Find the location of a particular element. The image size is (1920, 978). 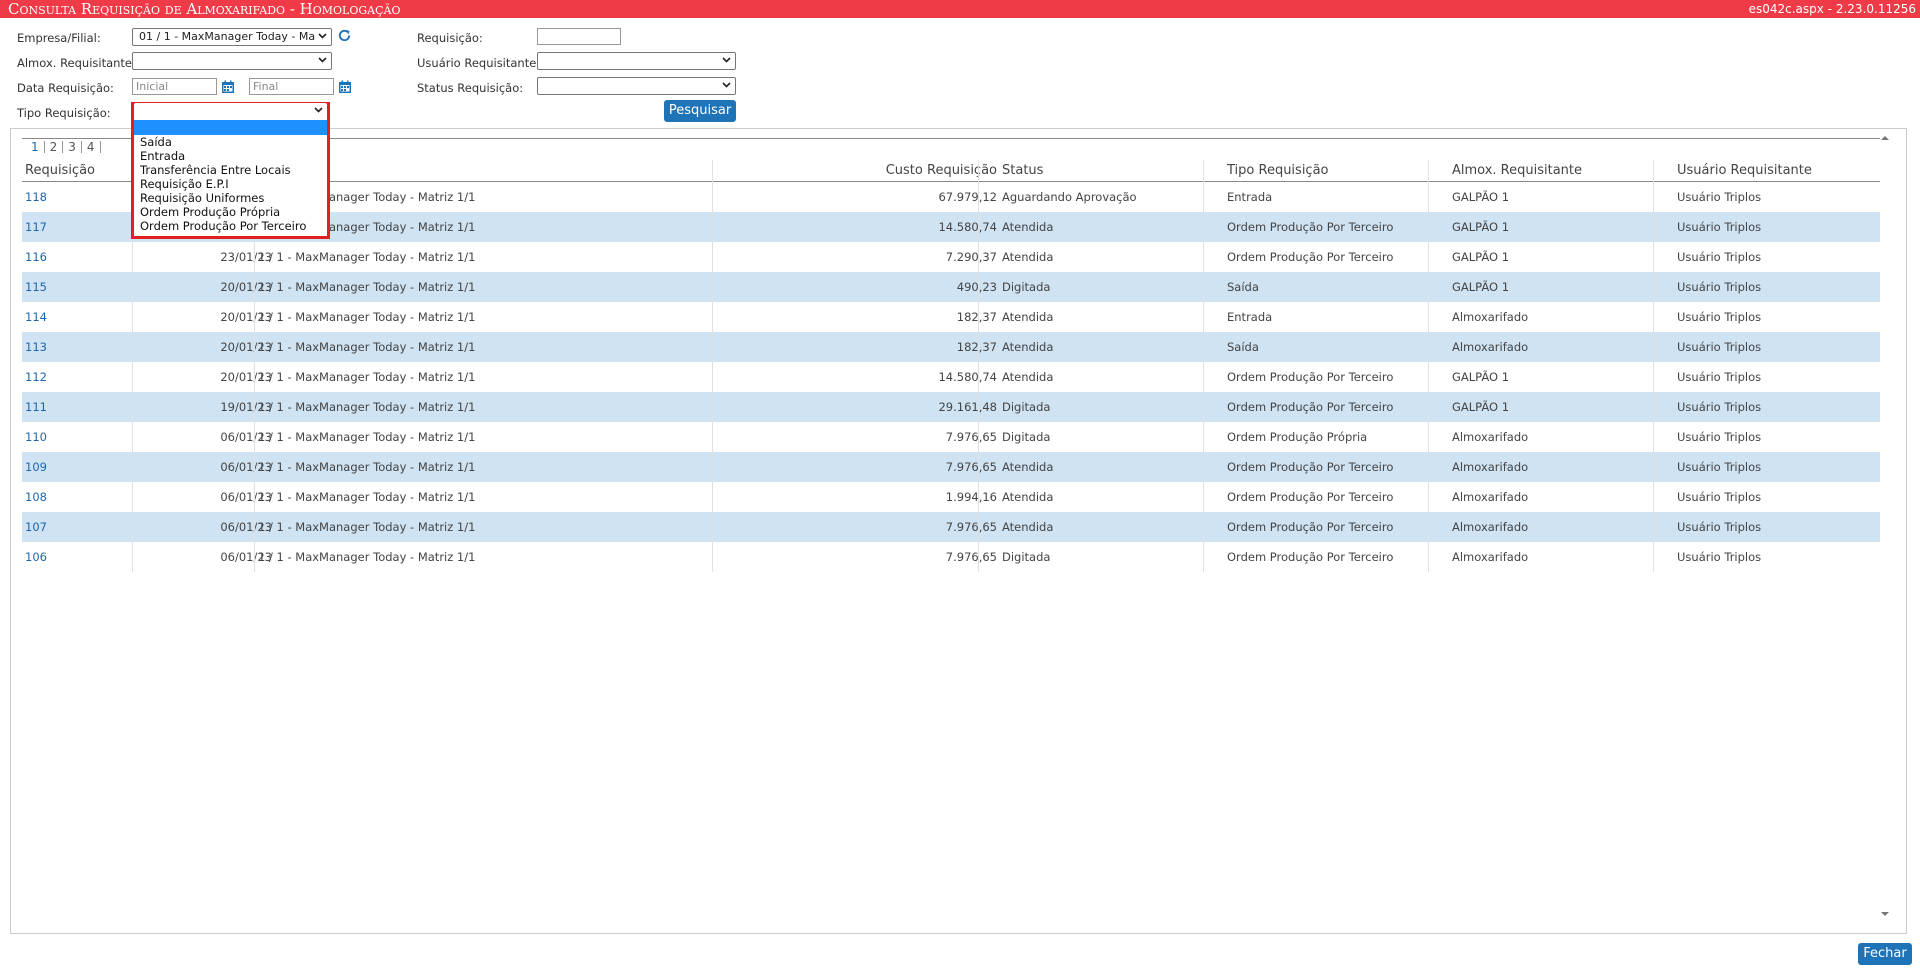

version-label: es042c.aspx - 2.23.0.11256 is located at coordinates (1832, 9).